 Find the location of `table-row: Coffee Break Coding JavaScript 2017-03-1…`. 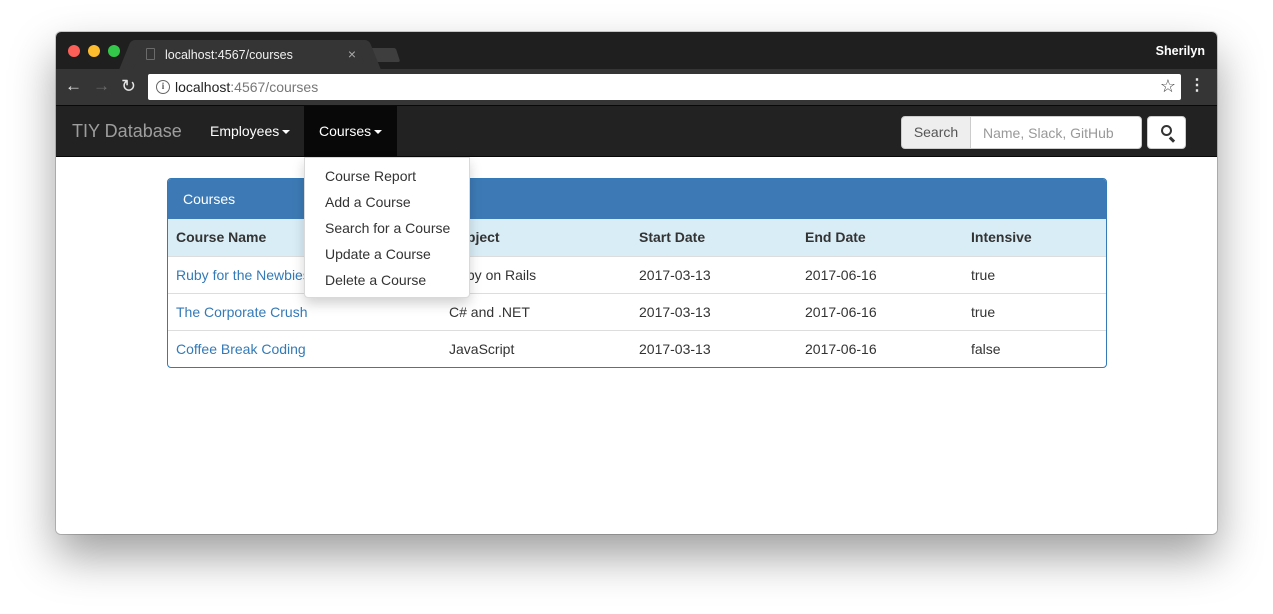

table-row: Coffee Break Coding JavaScript 2017-03-1… is located at coordinates (637, 348).